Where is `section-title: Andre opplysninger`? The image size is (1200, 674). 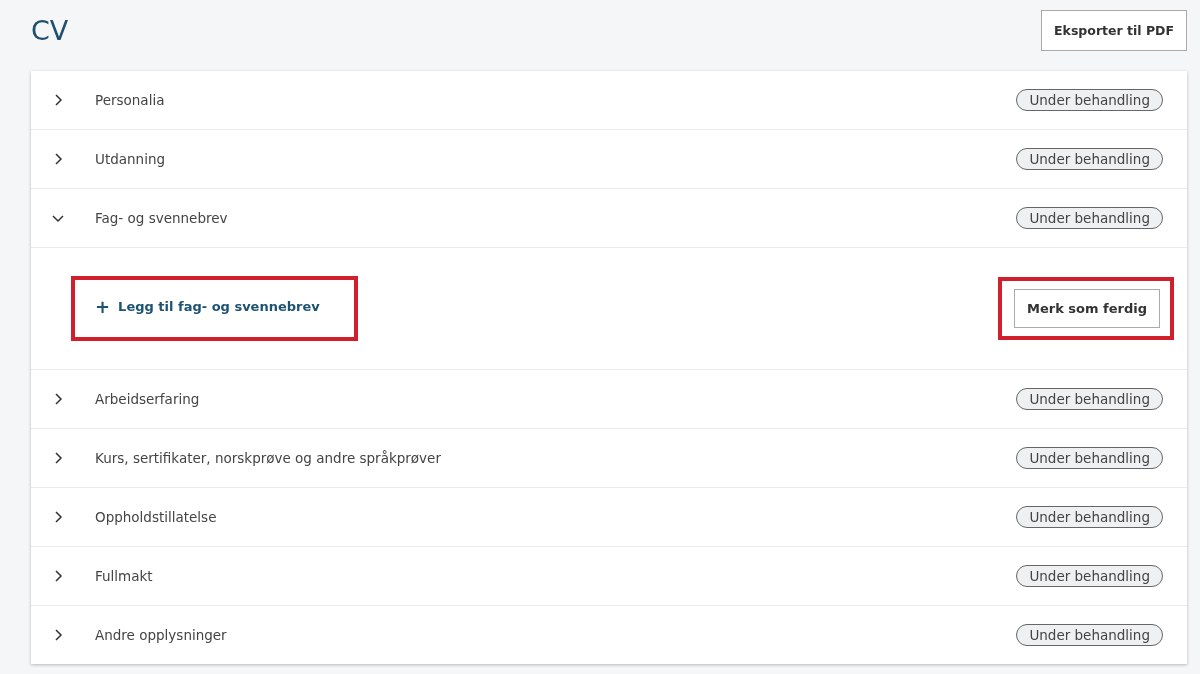 section-title: Andre opplysninger is located at coordinates (556, 635).